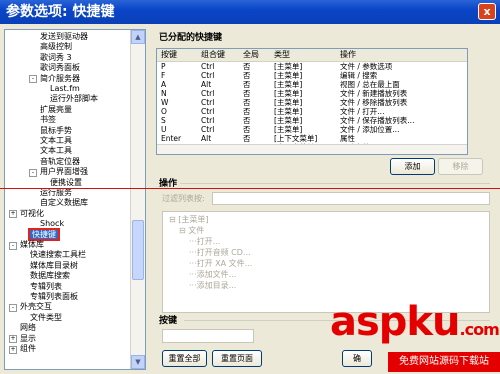 The image size is (500, 374). Describe the element at coordinates (251, 55) in the screenshot. I see `column-header-global: 全局` at that location.